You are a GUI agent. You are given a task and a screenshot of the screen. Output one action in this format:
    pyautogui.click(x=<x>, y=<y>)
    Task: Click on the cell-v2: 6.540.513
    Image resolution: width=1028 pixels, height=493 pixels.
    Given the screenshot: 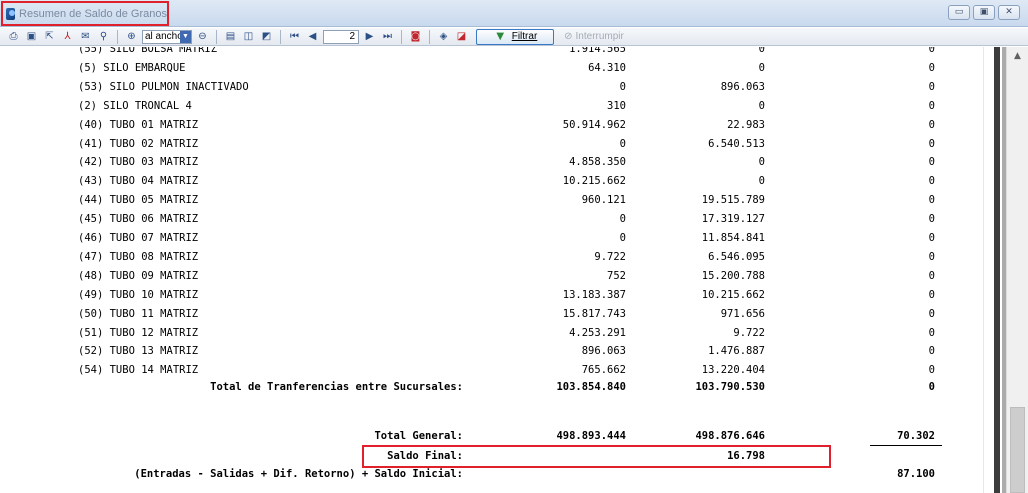 What is the action you would take?
    pyautogui.click(x=736, y=143)
    